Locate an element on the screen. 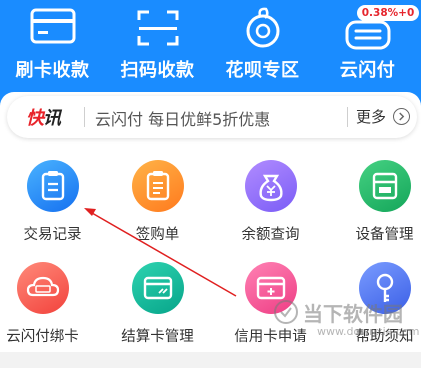  huabei-icon is located at coordinates (262, 27).